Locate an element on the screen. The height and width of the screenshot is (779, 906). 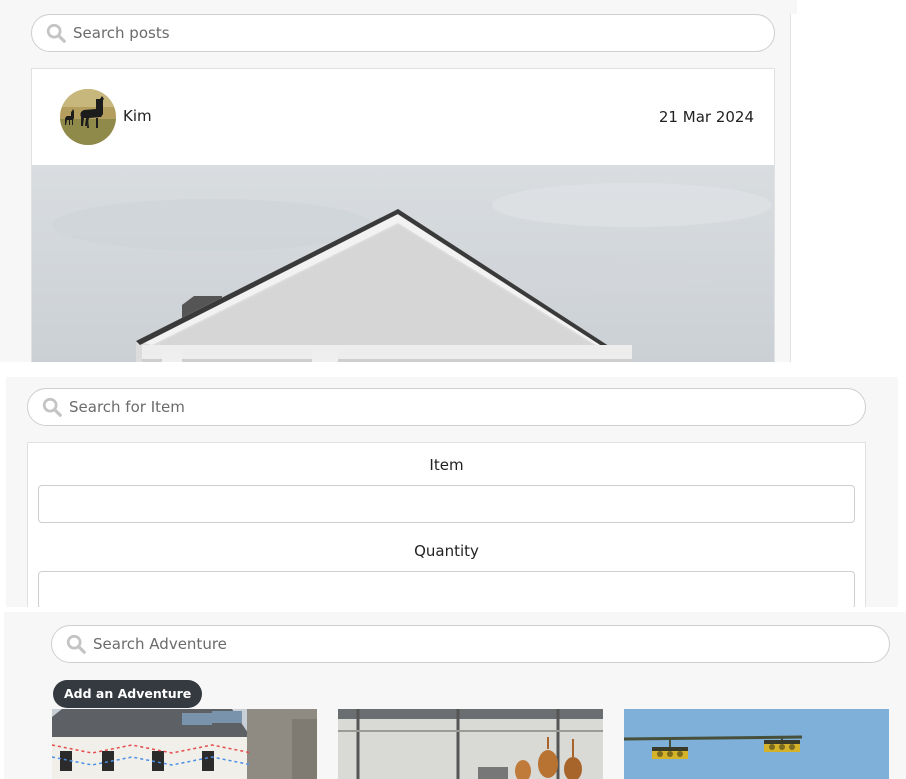
post-date: 21 Mar 2024 is located at coordinates (706, 117).